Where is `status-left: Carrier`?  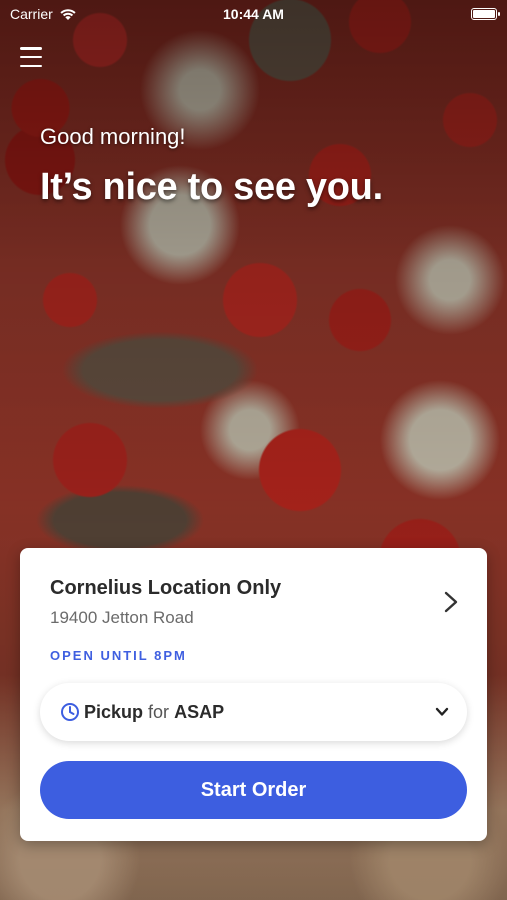 status-left: Carrier is located at coordinates (43, 14).